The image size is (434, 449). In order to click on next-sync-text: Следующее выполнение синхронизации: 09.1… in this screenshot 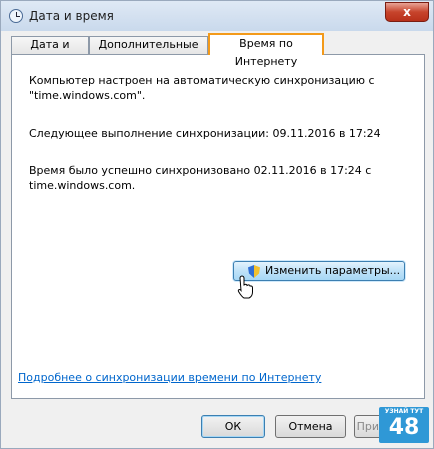, I will do `click(205, 133)`.